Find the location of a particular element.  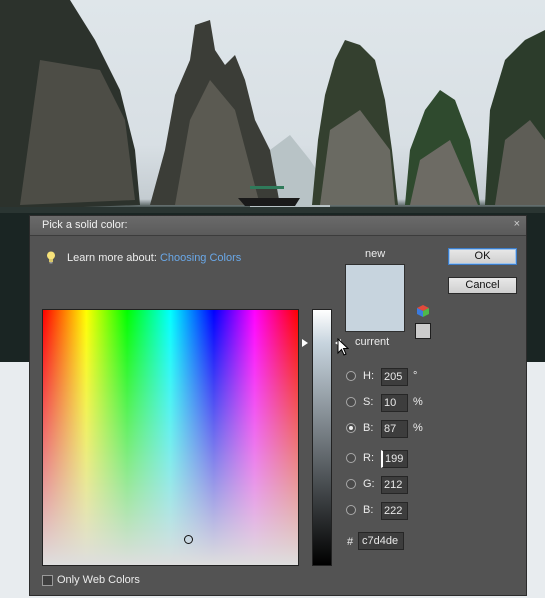

dialog-title: Pick a solid color: is located at coordinates (85, 225).